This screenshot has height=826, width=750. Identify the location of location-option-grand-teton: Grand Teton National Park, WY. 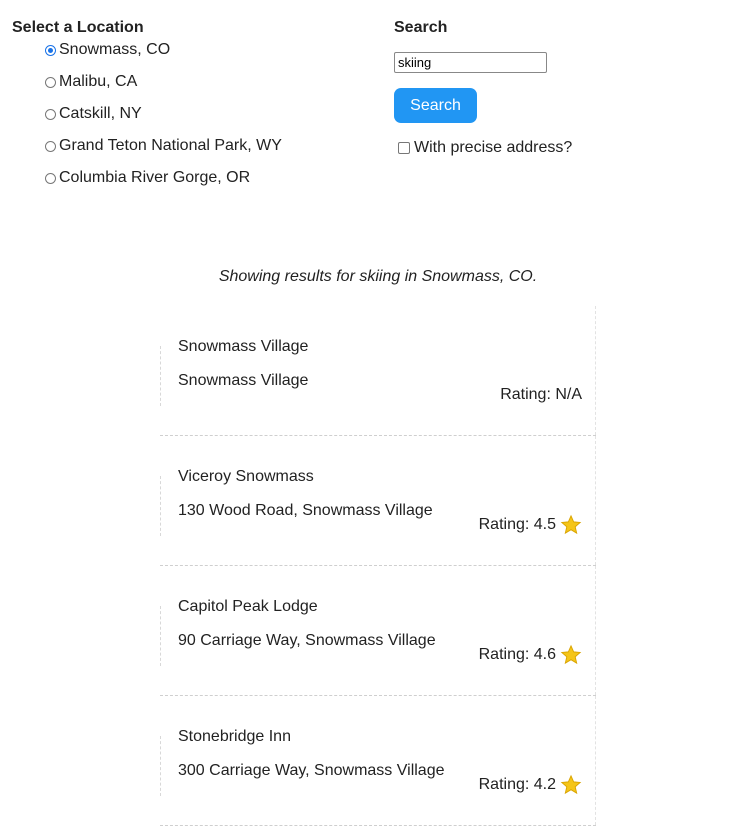
(163, 146).